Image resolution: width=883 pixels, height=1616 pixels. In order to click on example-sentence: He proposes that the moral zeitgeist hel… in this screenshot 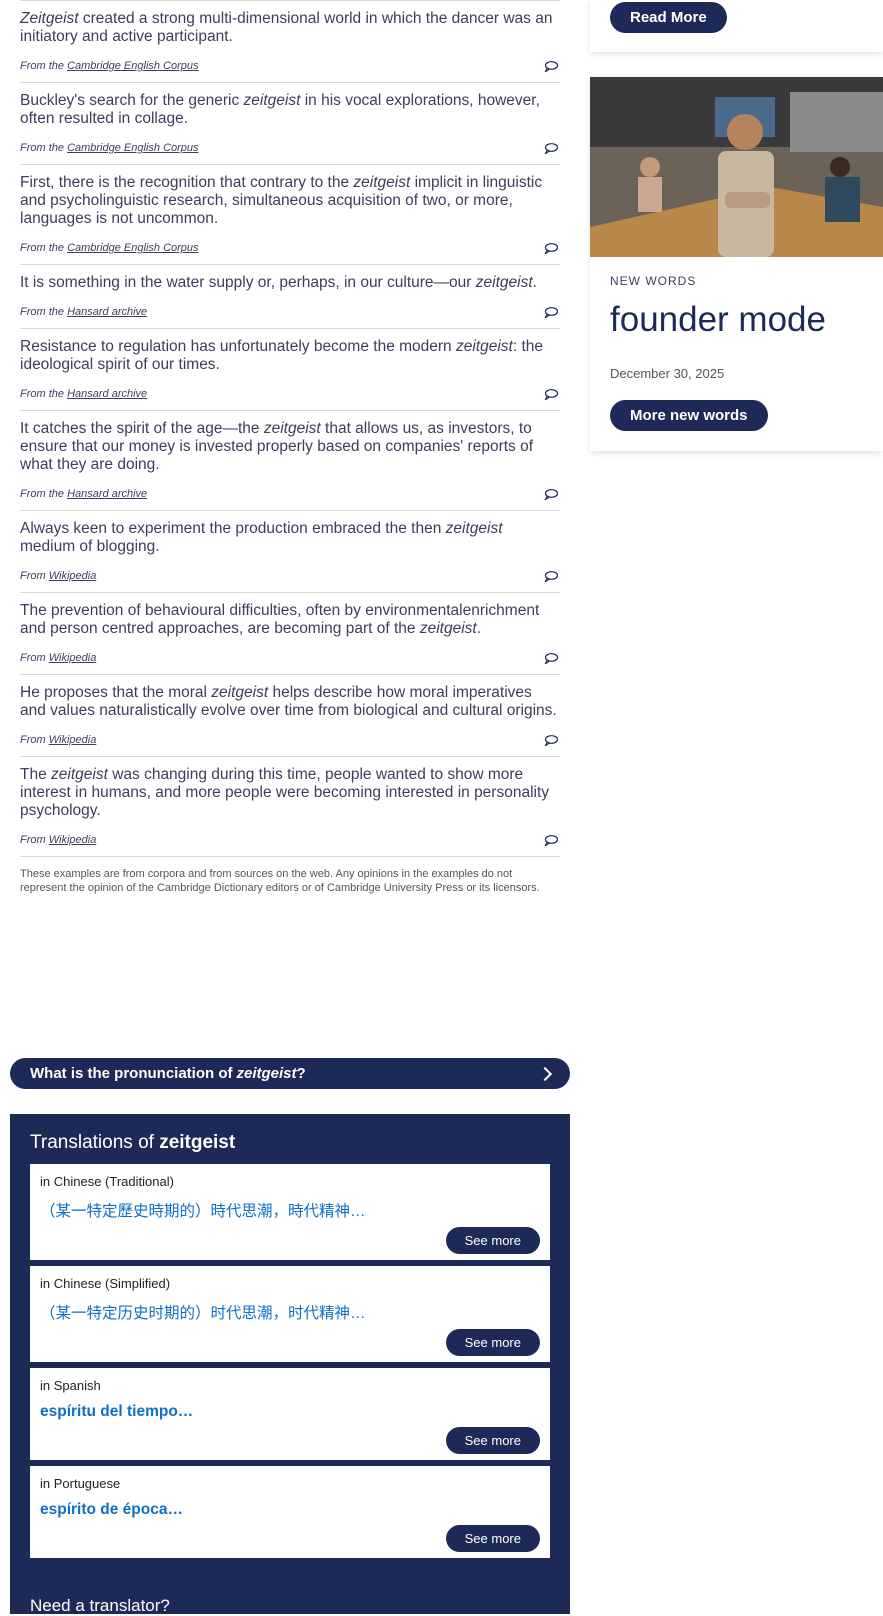, I will do `click(290, 702)`.